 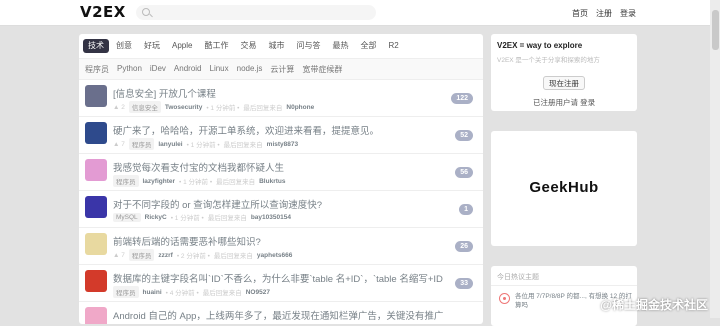 What do you see at coordinates (654, 305) in the screenshot?
I see `watermark: @稀土掘金技术社区` at bounding box center [654, 305].